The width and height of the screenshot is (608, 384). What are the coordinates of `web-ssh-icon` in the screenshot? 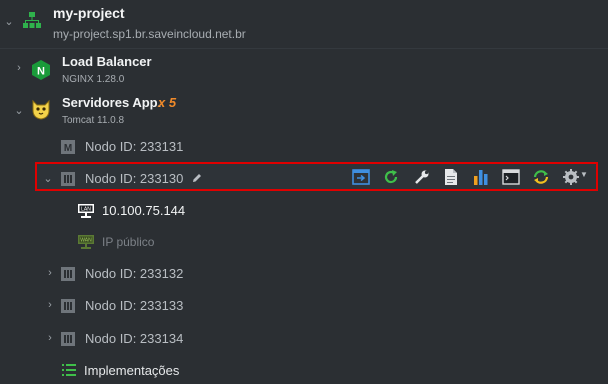 It's located at (511, 177).